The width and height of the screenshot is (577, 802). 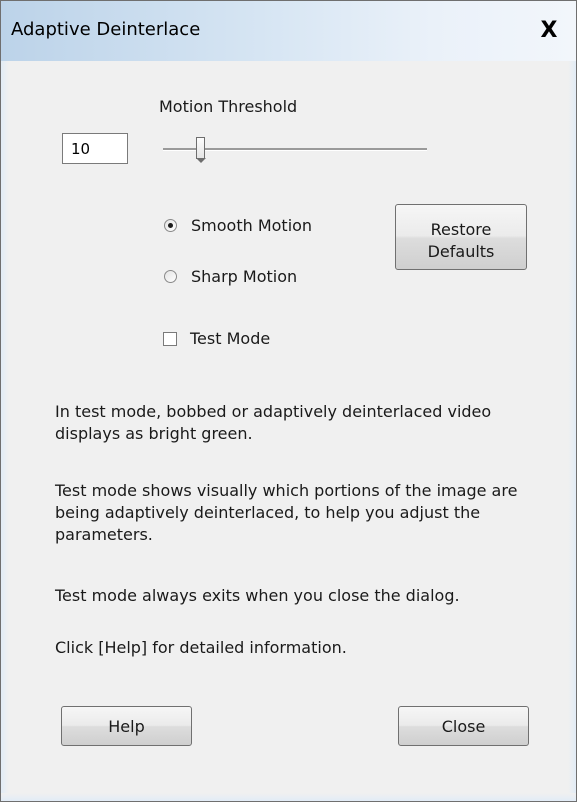 I want to click on smooth-motion-radio: Smooth Motion, so click(x=238, y=225).